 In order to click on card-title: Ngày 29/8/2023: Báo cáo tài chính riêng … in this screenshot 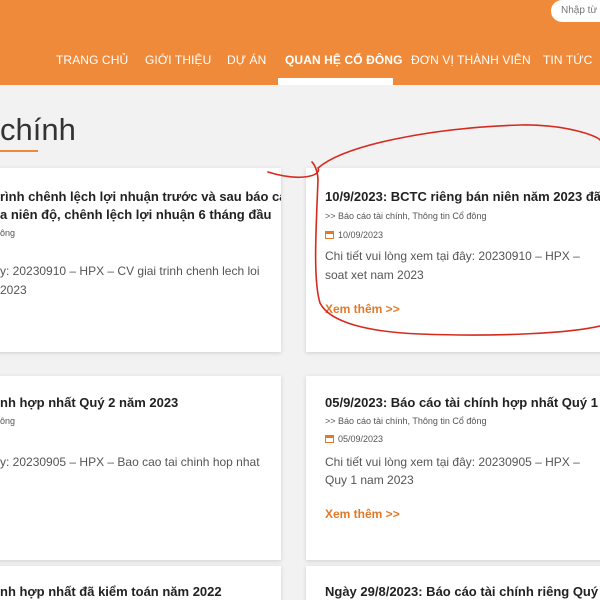, I will do `click(462, 591)`.